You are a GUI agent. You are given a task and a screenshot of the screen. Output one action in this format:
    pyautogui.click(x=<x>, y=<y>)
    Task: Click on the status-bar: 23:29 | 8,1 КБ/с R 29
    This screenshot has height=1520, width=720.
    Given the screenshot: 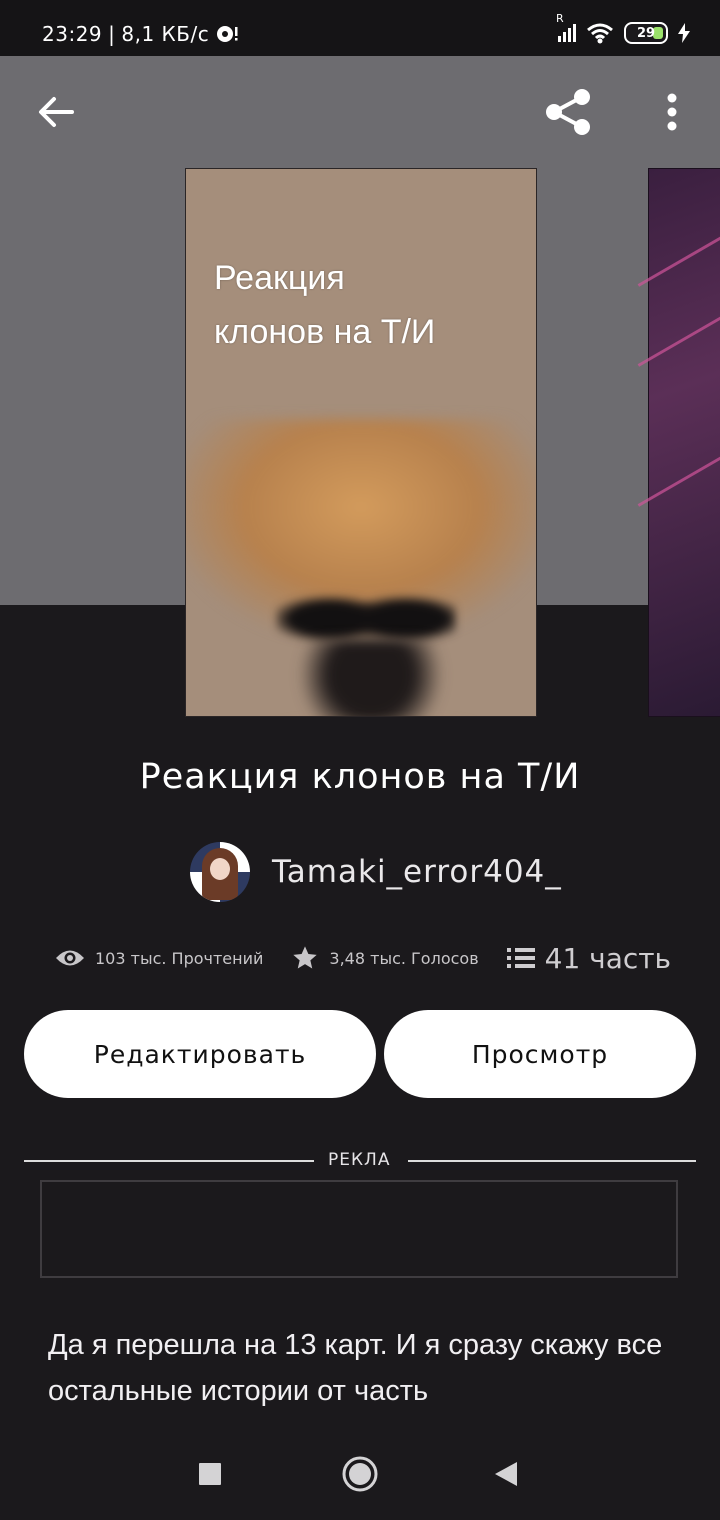 What is the action you would take?
    pyautogui.click(x=360, y=28)
    